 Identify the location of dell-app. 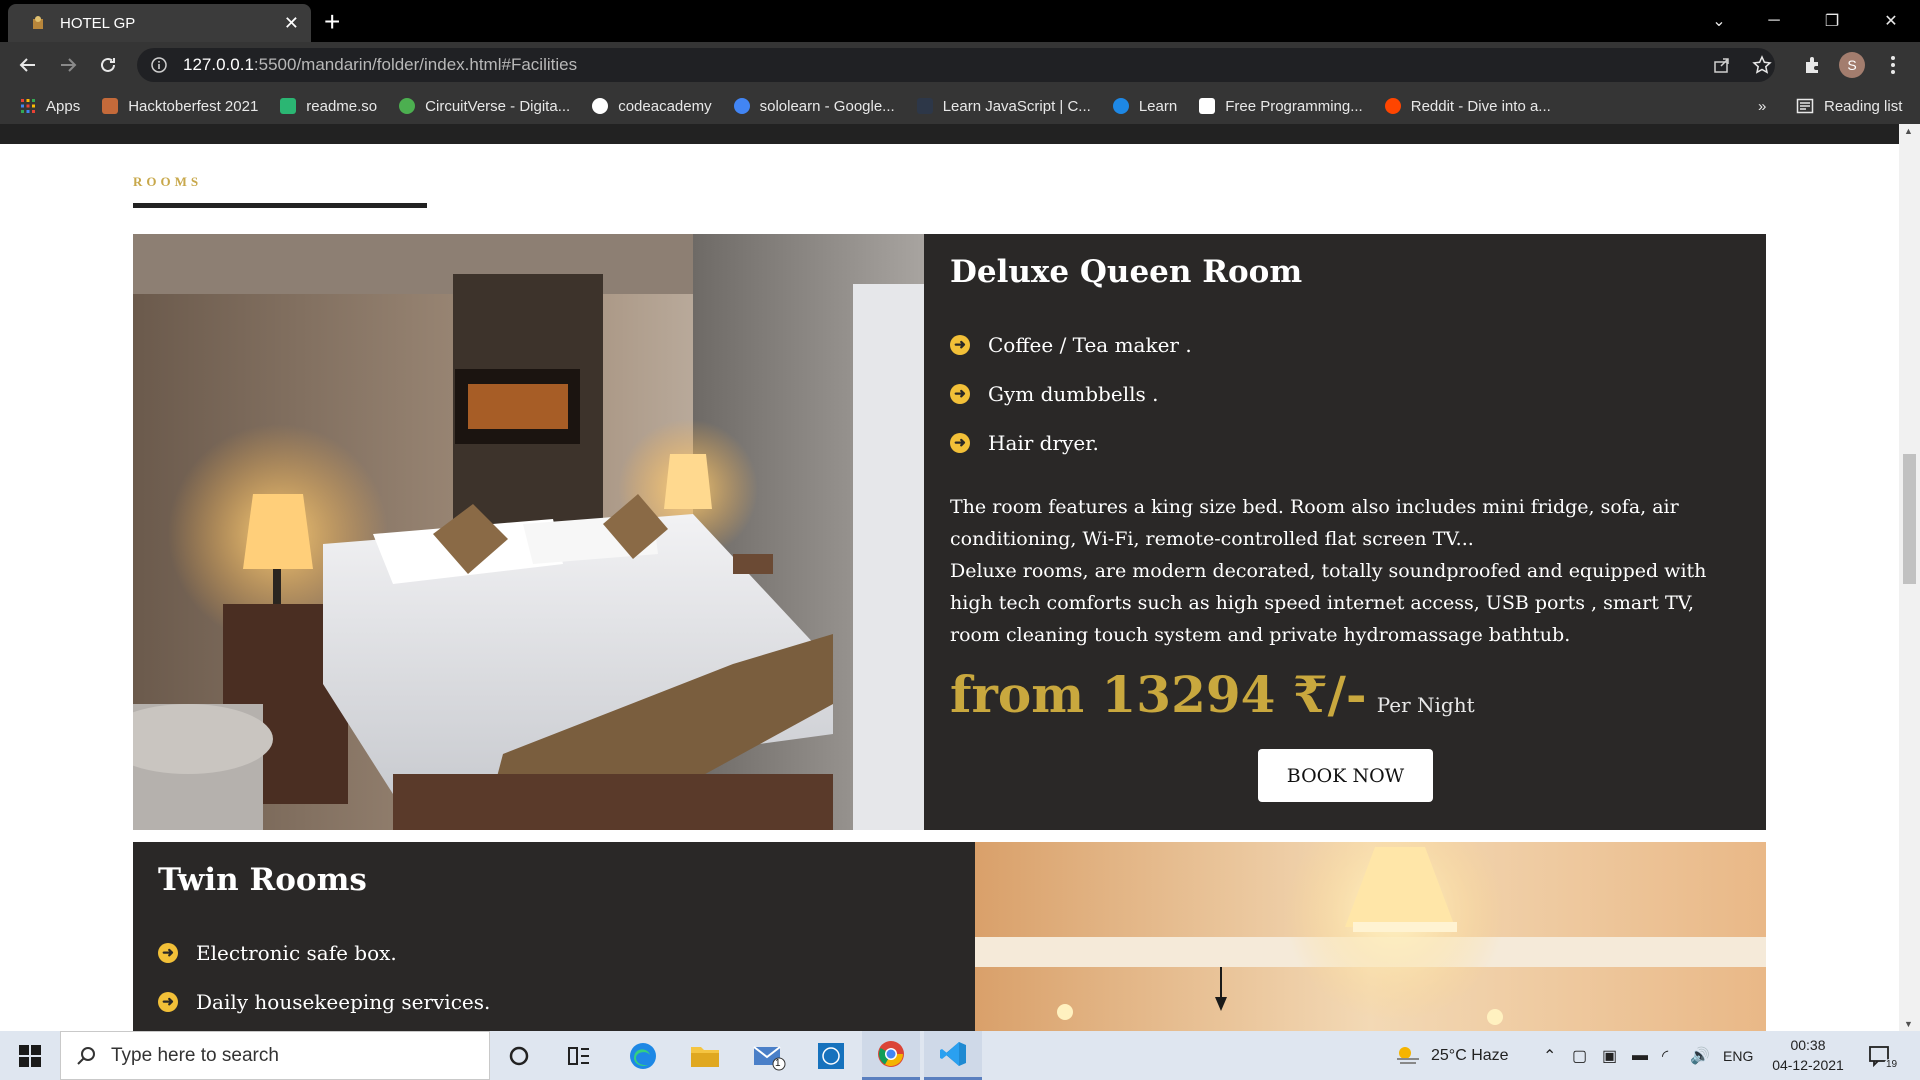
(831, 1055).